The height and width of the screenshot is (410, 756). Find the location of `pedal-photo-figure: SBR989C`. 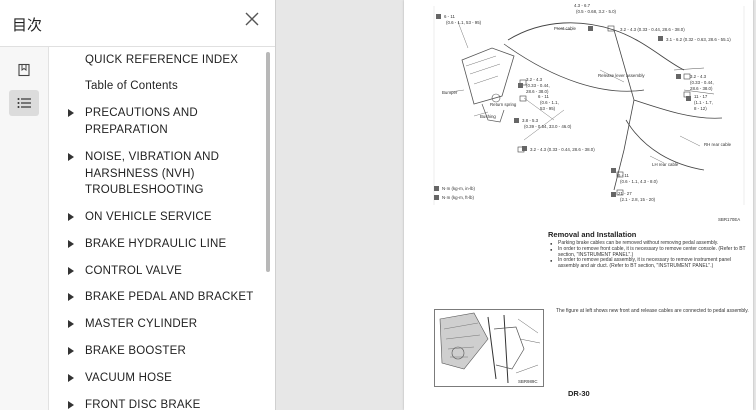

pedal-photo-figure: SBR989C is located at coordinates (489, 348).